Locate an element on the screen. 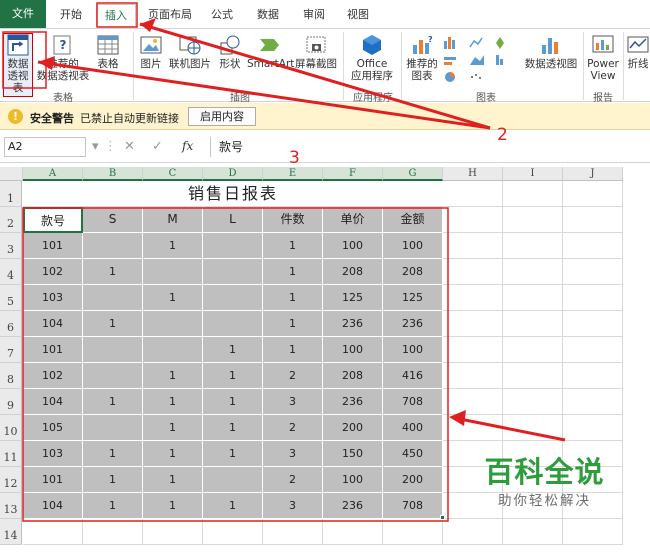 The width and height of the screenshot is (650, 553). row-header-10: 10 is located at coordinates (11, 428).